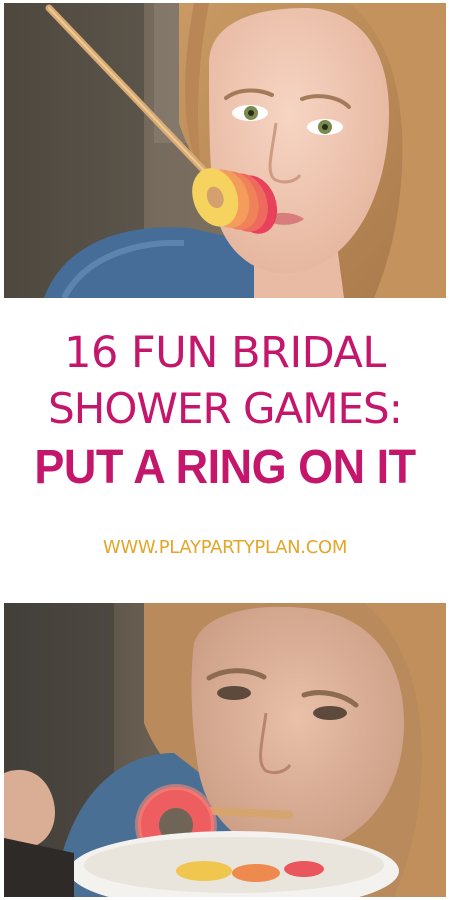  Describe the element at coordinates (225, 547) in the screenshot. I see `website-url: WWW.PLAYPARTYPLAN.COM` at that location.